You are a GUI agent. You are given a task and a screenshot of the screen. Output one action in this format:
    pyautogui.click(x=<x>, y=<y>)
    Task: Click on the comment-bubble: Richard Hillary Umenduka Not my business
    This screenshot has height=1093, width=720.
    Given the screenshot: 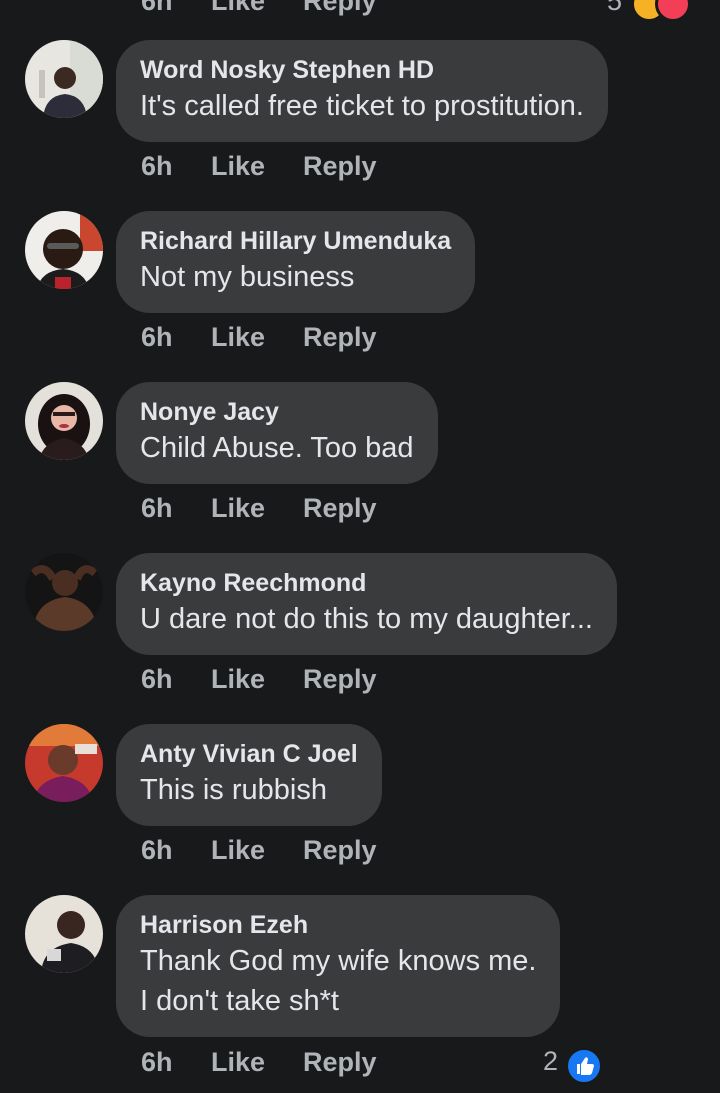 What is the action you would take?
    pyautogui.click(x=296, y=262)
    